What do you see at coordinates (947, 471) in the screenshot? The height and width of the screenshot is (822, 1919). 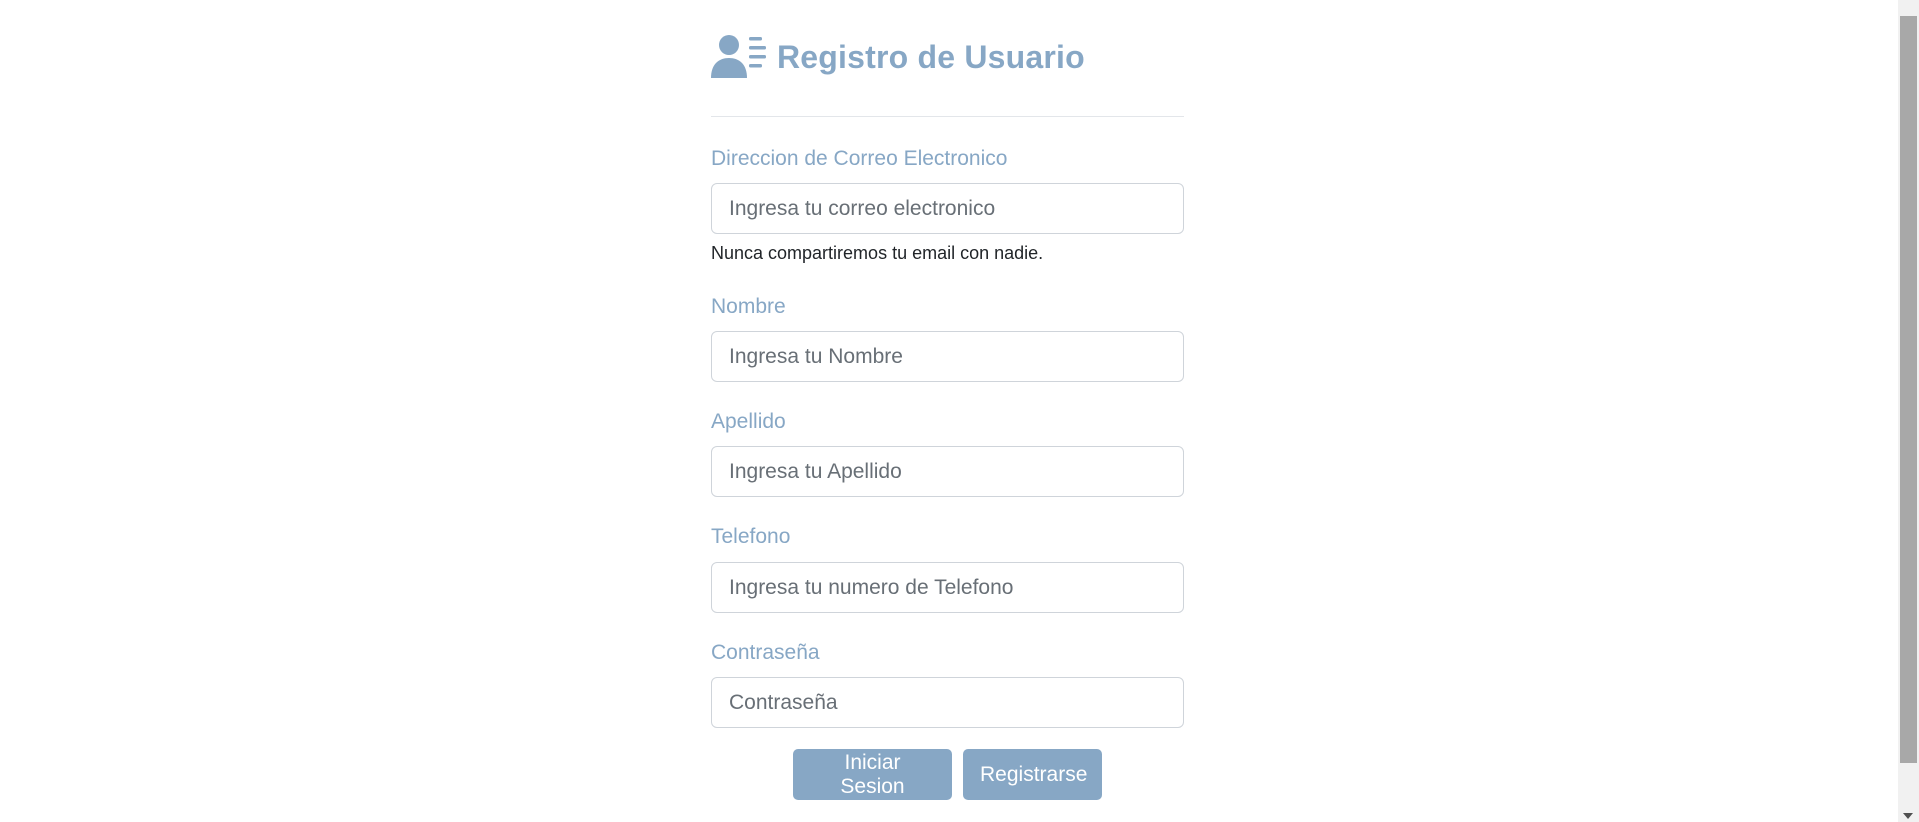 I see `last-name-field` at bounding box center [947, 471].